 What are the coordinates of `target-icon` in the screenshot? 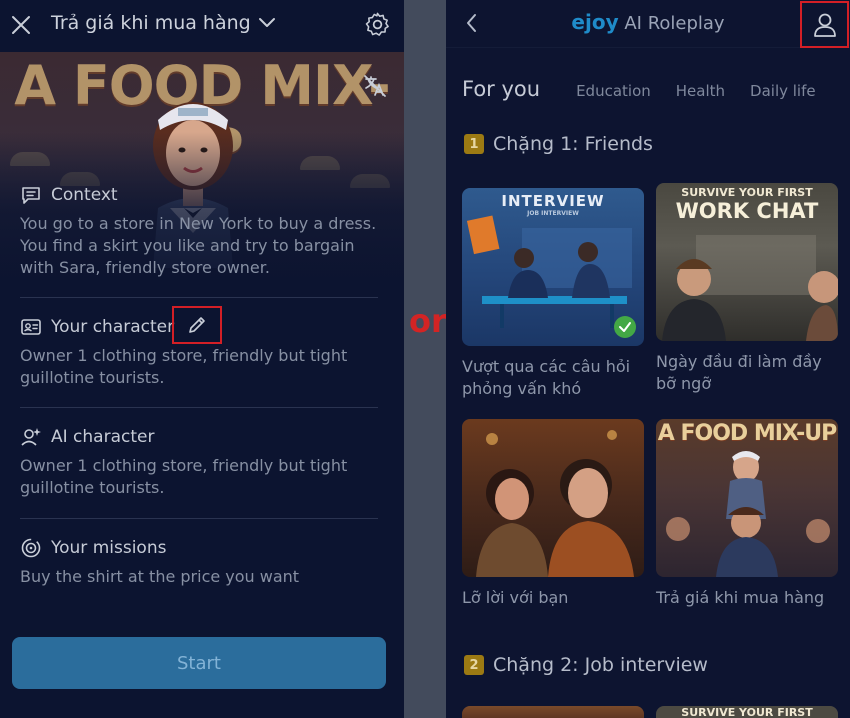 It's located at (31, 548).